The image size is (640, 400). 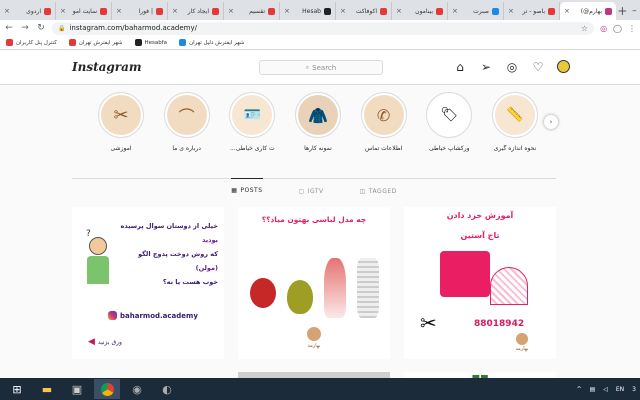 What do you see at coordinates (515, 125) in the screenshot?
I see `highlight-item: 📏 نحوه اندازه گیری` at bounding box center [515, 125].